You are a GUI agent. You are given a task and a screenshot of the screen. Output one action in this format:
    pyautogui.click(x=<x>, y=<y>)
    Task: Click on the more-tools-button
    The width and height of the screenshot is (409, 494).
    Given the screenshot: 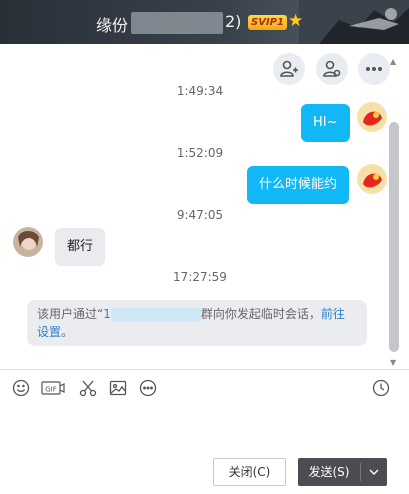 What is the action you would take?
    pyautogui.click(x=148, y=388)
    